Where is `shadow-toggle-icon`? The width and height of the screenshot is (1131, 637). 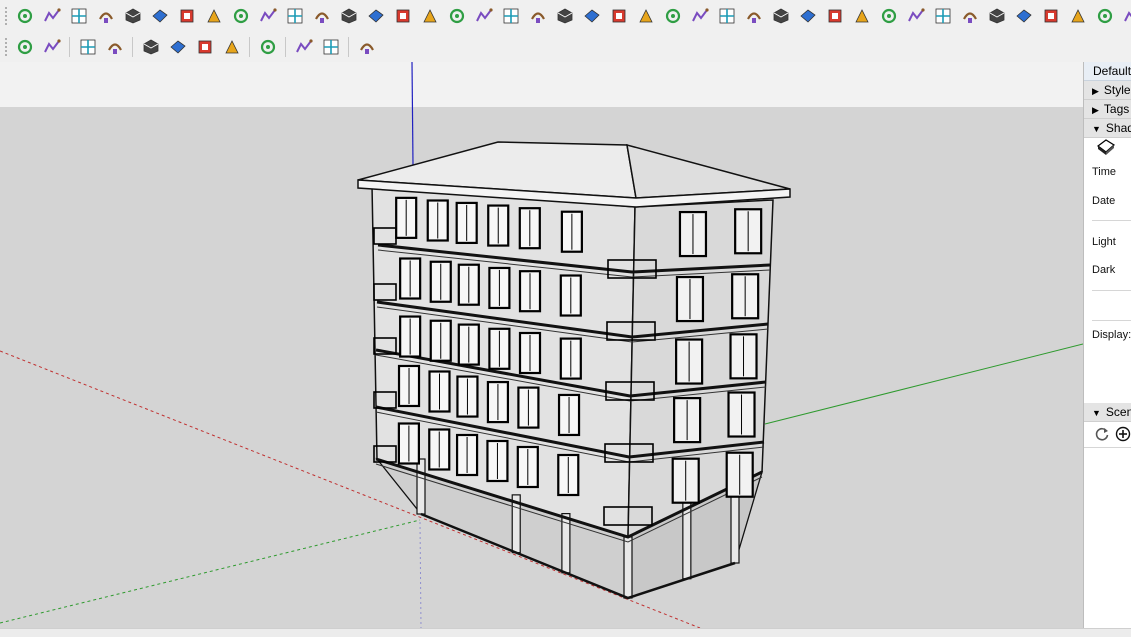
shadow-toggle-icon is located at coordinates (1106, 147).